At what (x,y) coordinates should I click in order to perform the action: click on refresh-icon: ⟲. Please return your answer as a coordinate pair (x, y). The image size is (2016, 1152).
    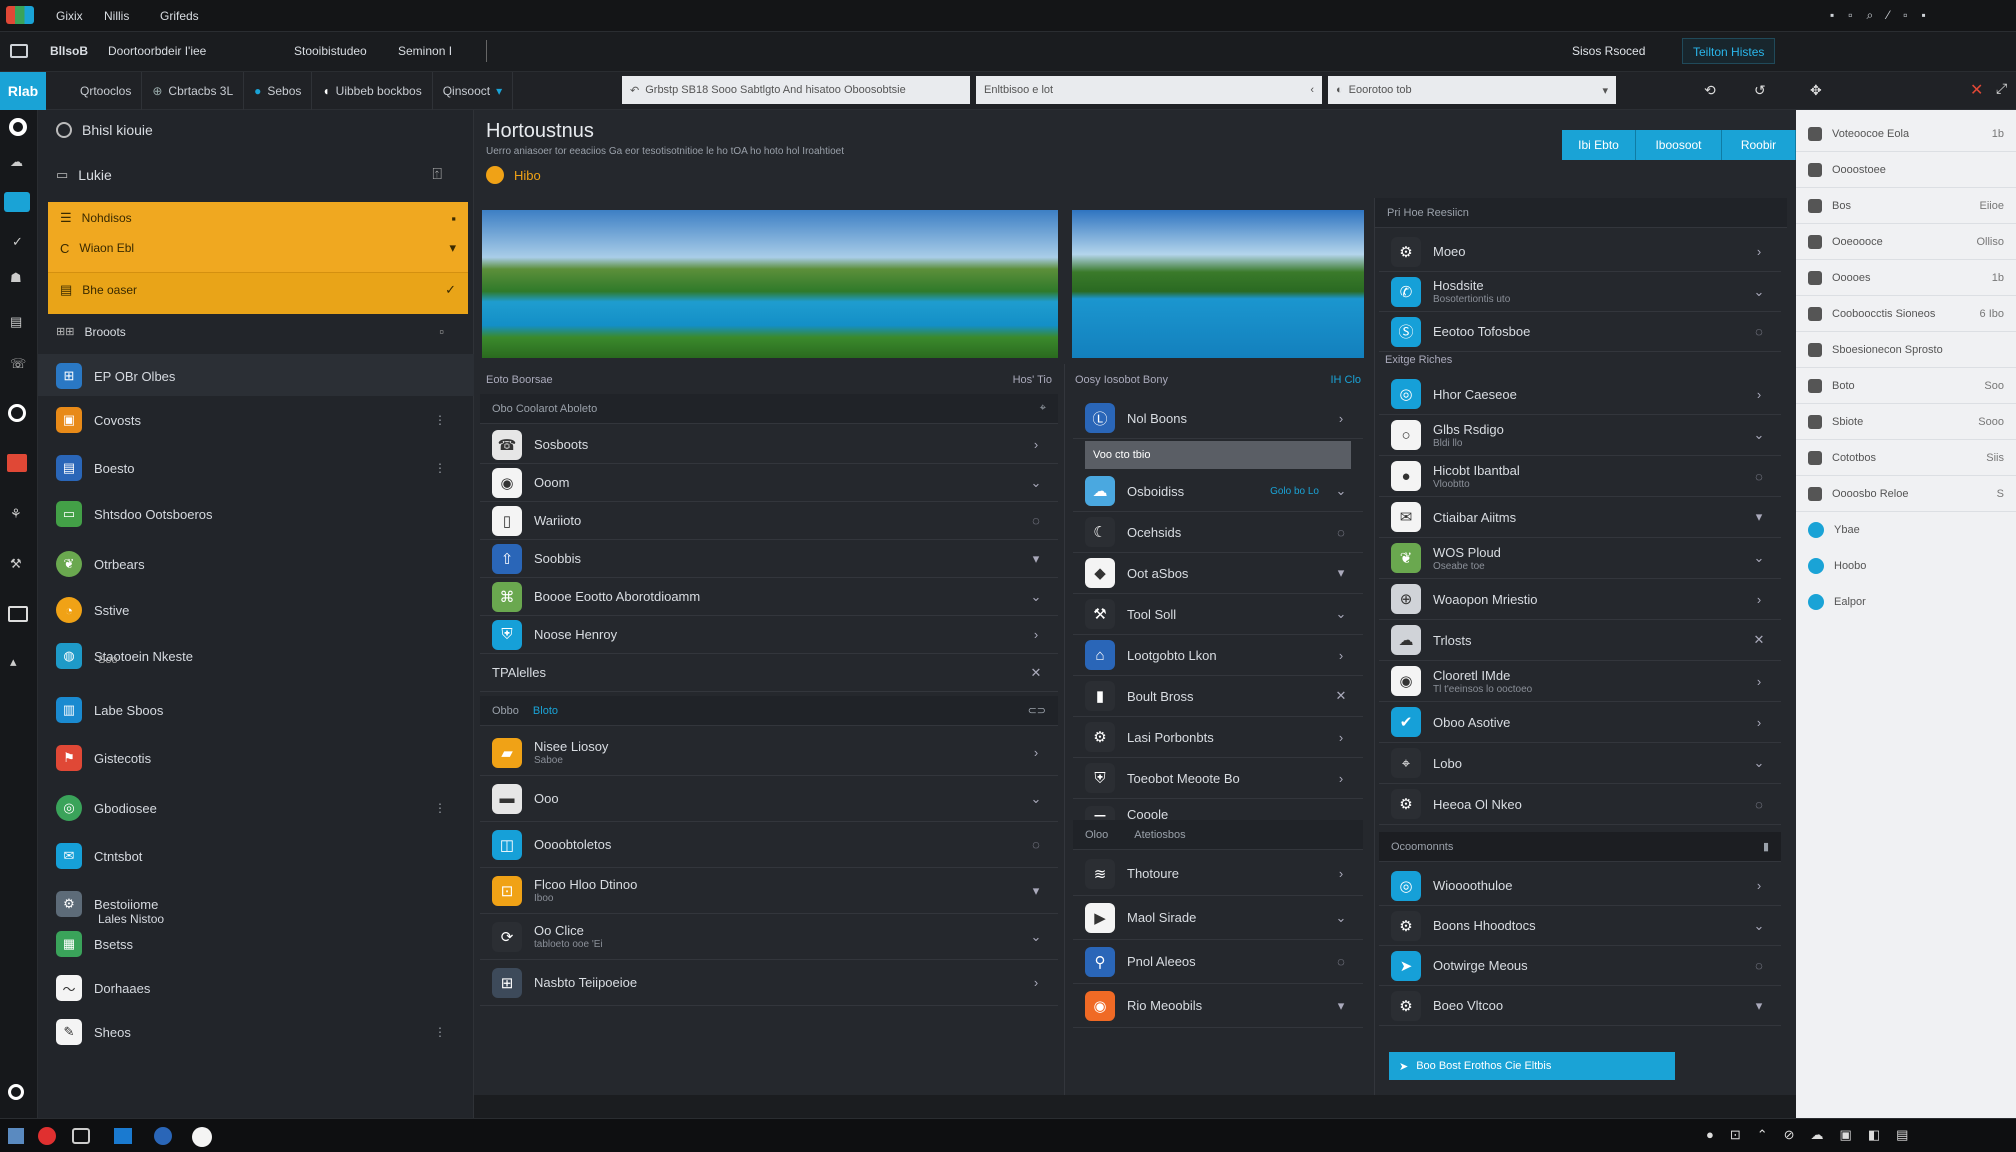
    Looking at the image, I should click on (1710, 90).